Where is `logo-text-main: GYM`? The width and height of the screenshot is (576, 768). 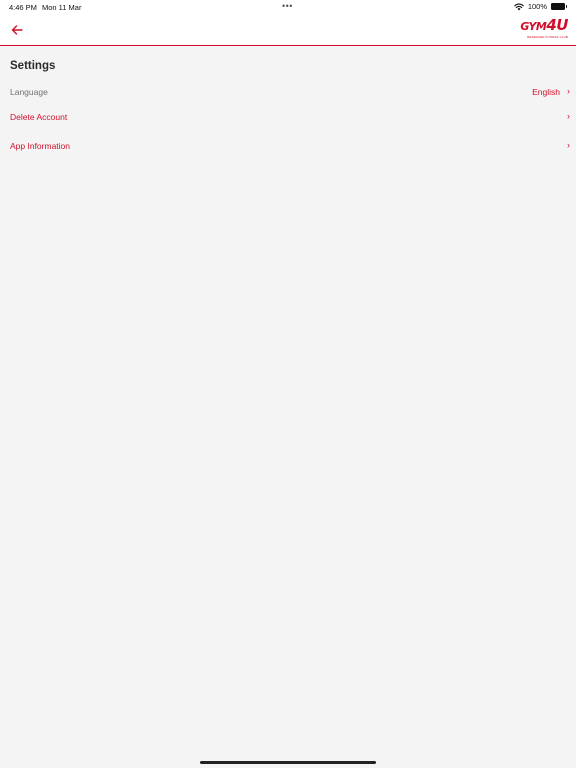 logo-text-main: GYM is located at coordinates (533, 26).